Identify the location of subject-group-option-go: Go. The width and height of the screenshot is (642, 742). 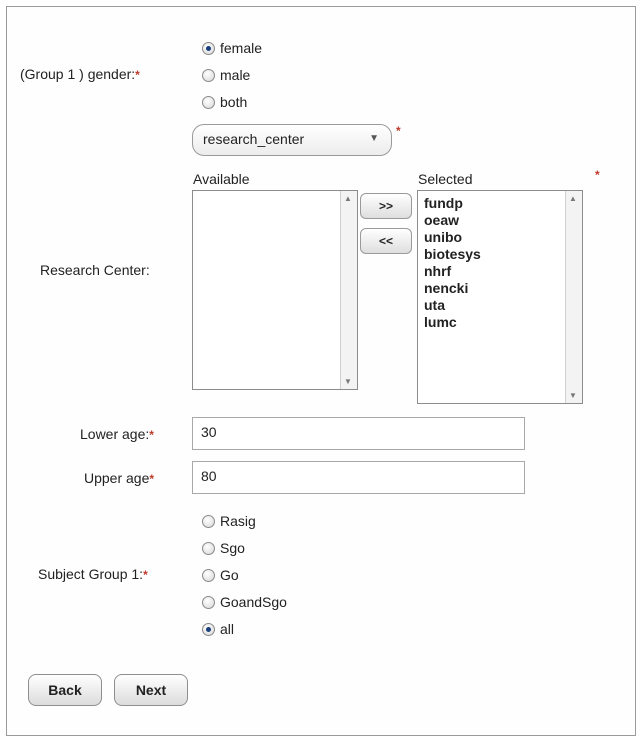
(220, 575).